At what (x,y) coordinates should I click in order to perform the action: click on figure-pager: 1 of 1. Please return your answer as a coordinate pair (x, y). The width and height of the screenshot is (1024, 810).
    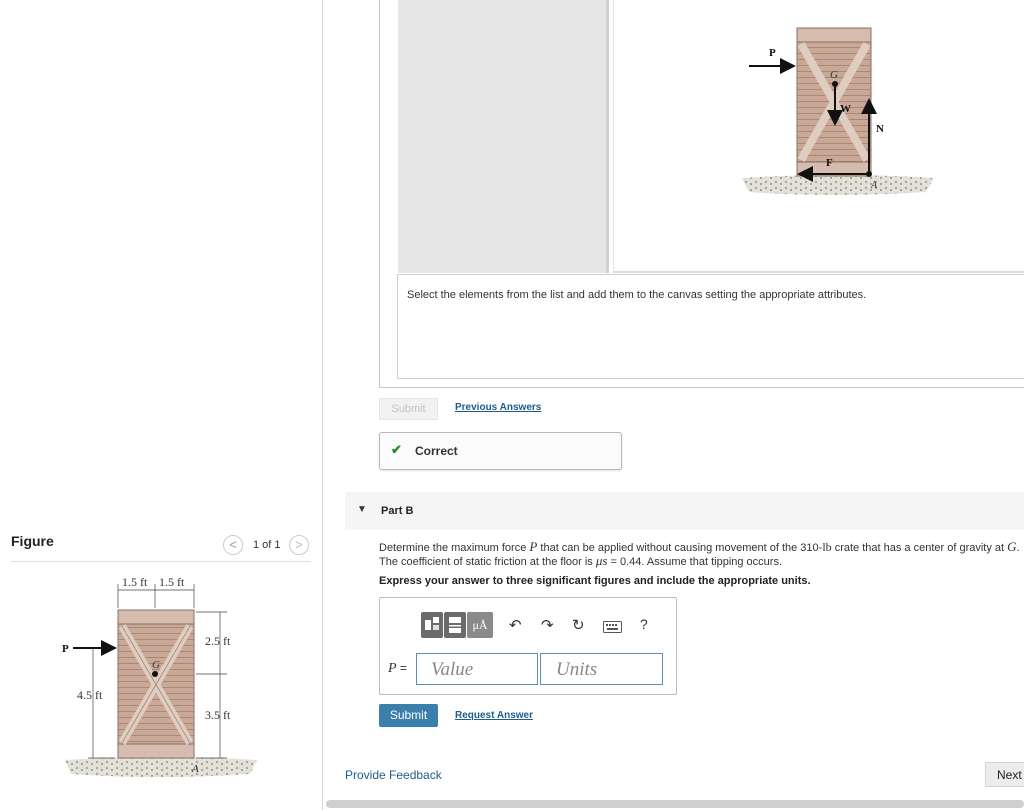
    Looking at the image, I should click on (267, 545).